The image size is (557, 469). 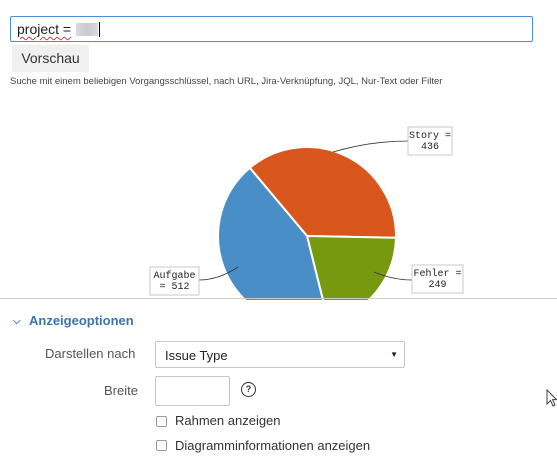 I want to click on pie-label-story-line-2: 436, so click(x=430, y=147).